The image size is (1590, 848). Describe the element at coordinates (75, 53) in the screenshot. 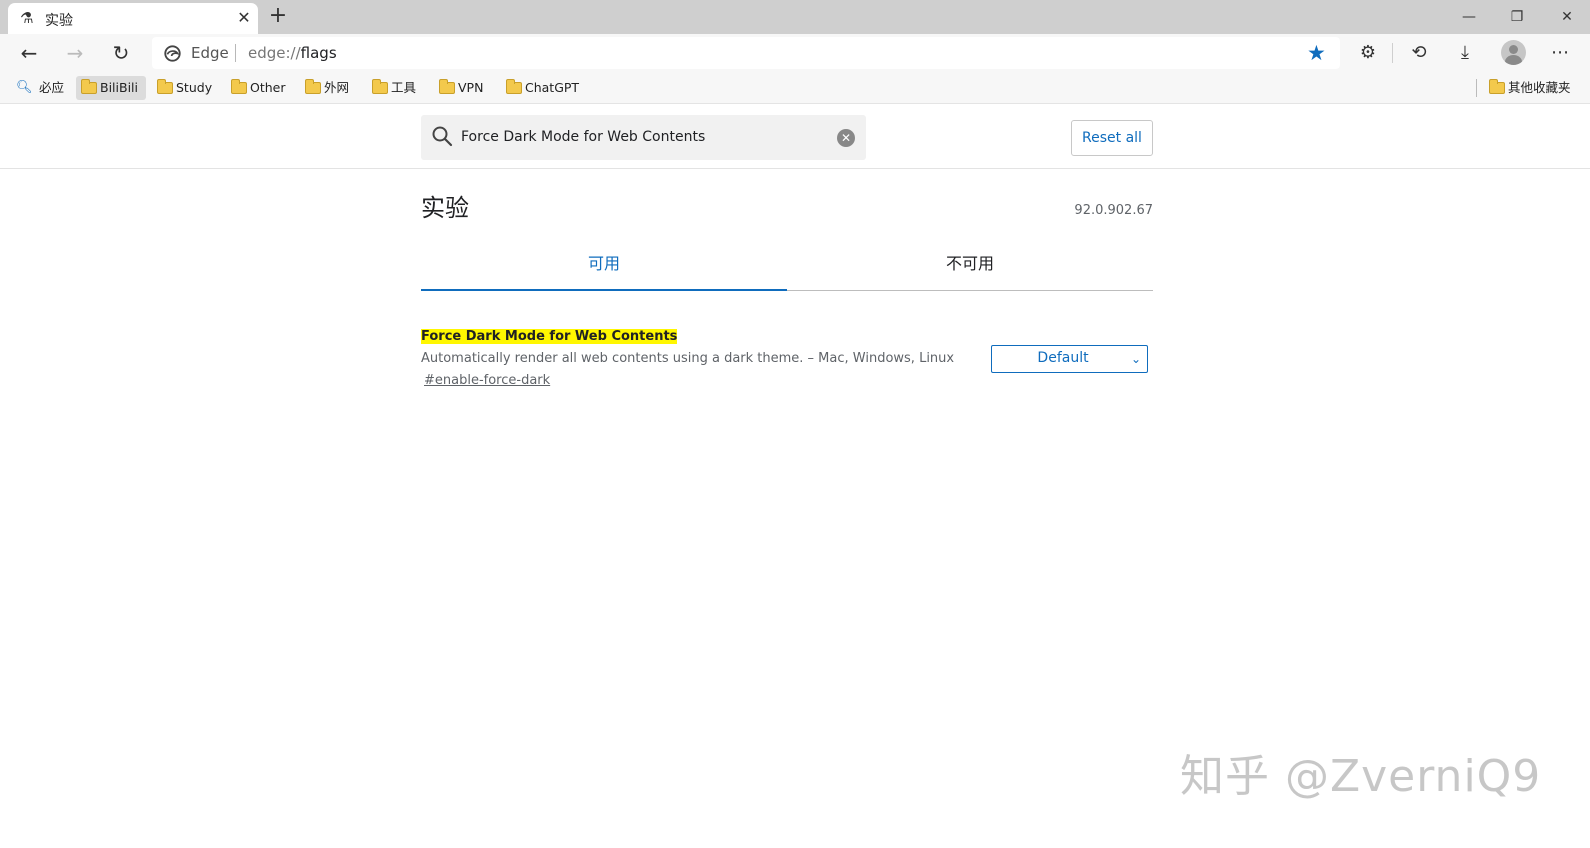

I see `forward-button: →` at that location.